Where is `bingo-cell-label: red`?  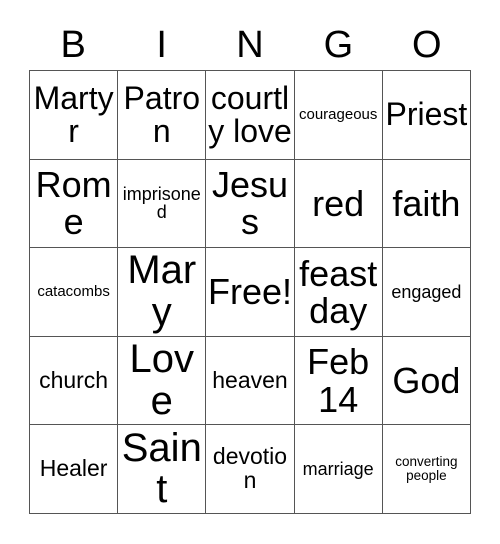
bingo-cell-label: red is located at coordinates (338, 203).